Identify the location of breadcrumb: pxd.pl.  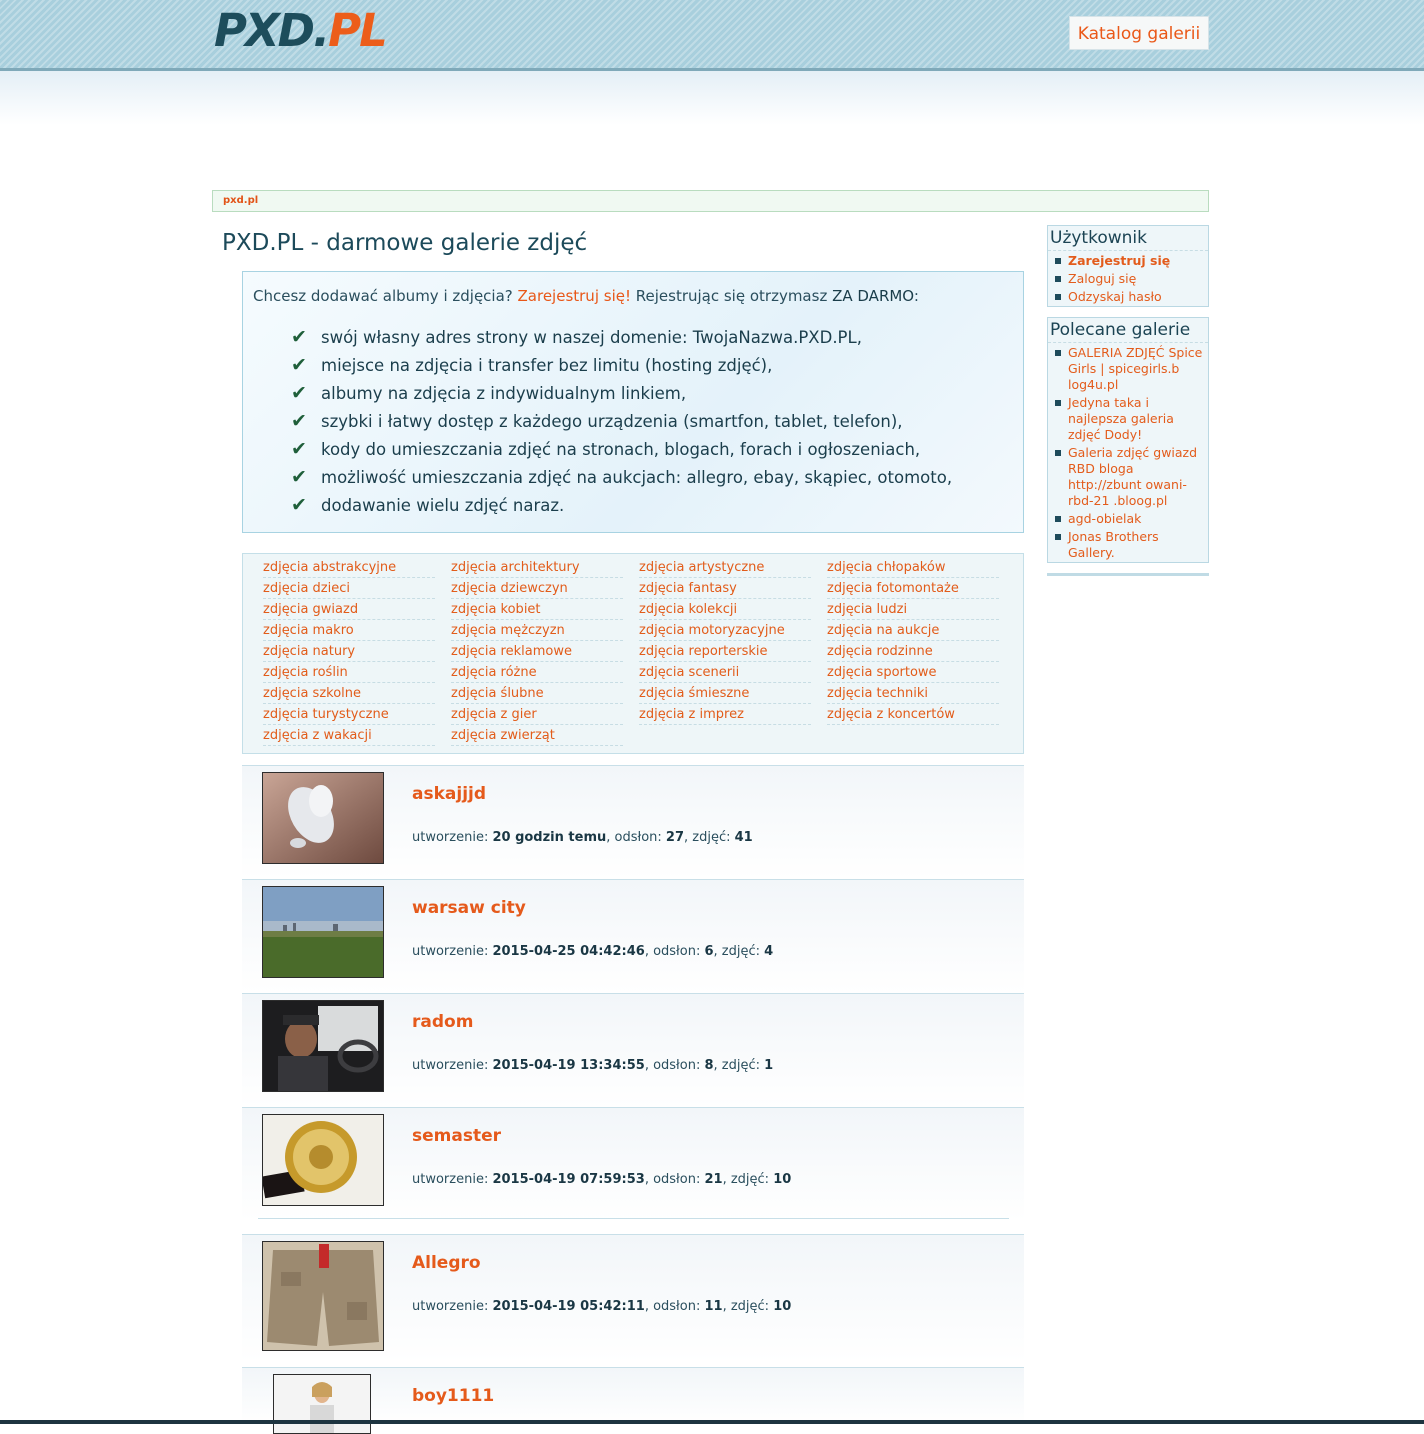
(710, 201).